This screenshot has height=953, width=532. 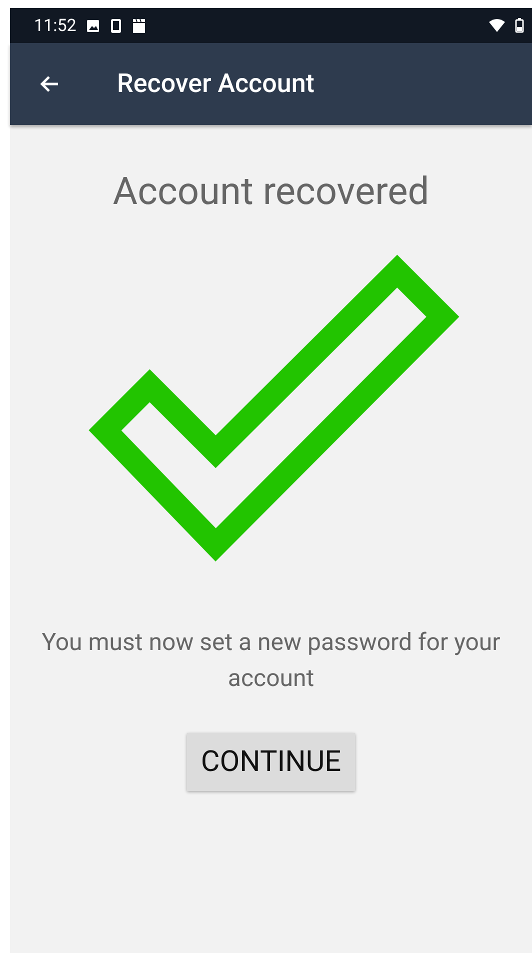 What do you see at coordinates (116, 26) in the screenshot?
I see `phone-icon` at bounding box center [116, 26].